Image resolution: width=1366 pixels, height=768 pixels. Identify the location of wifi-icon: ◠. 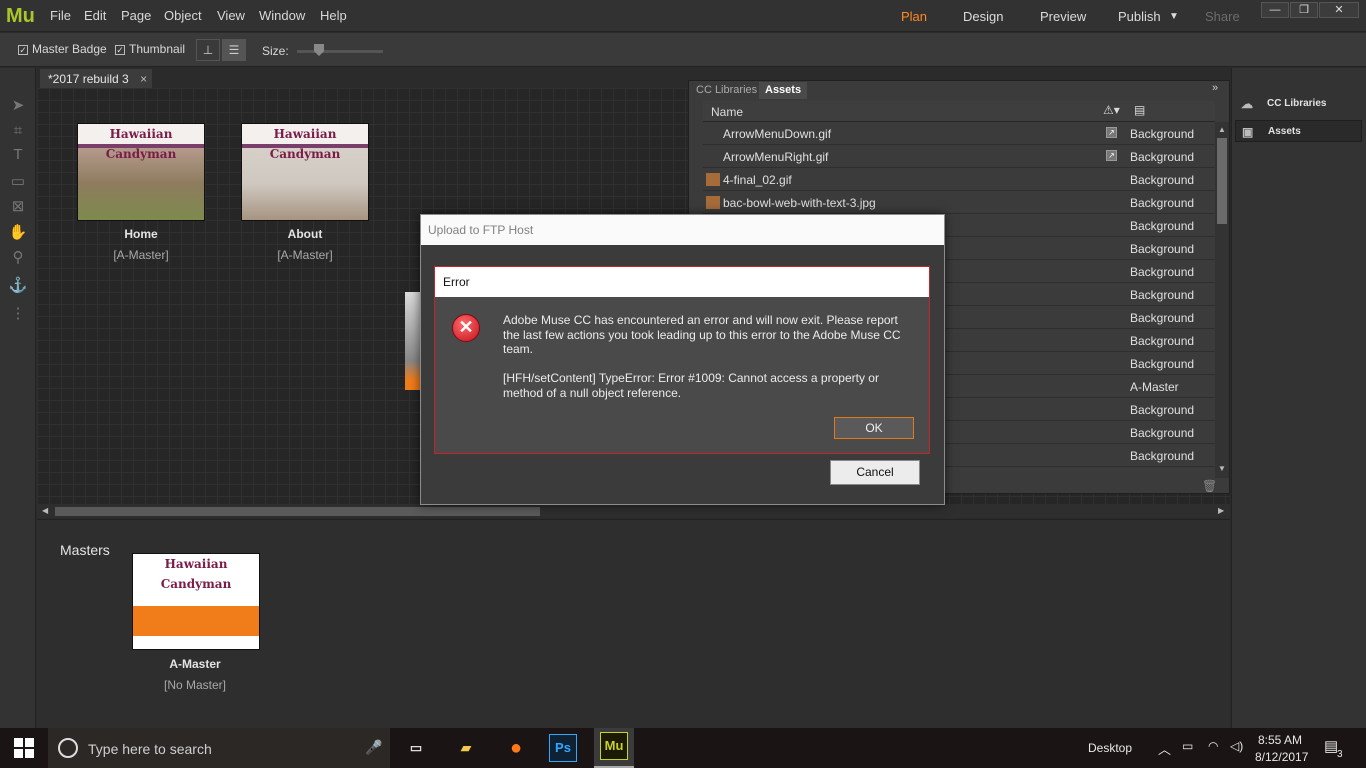
(1213, 746).